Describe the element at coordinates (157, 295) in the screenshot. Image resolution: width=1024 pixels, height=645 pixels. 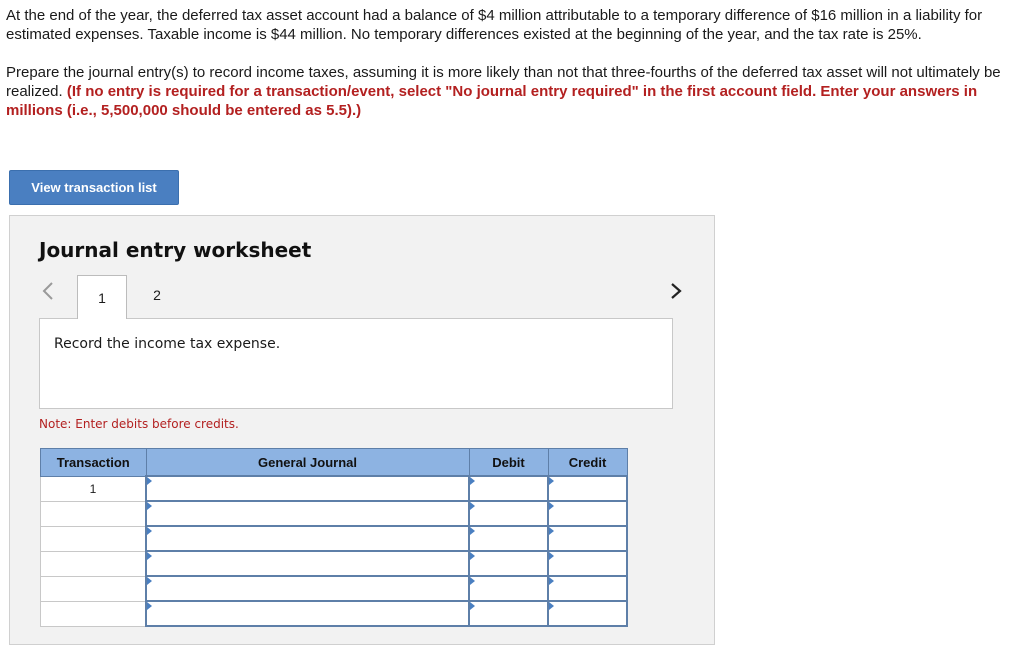
I see `tab-2: 2` at that location.